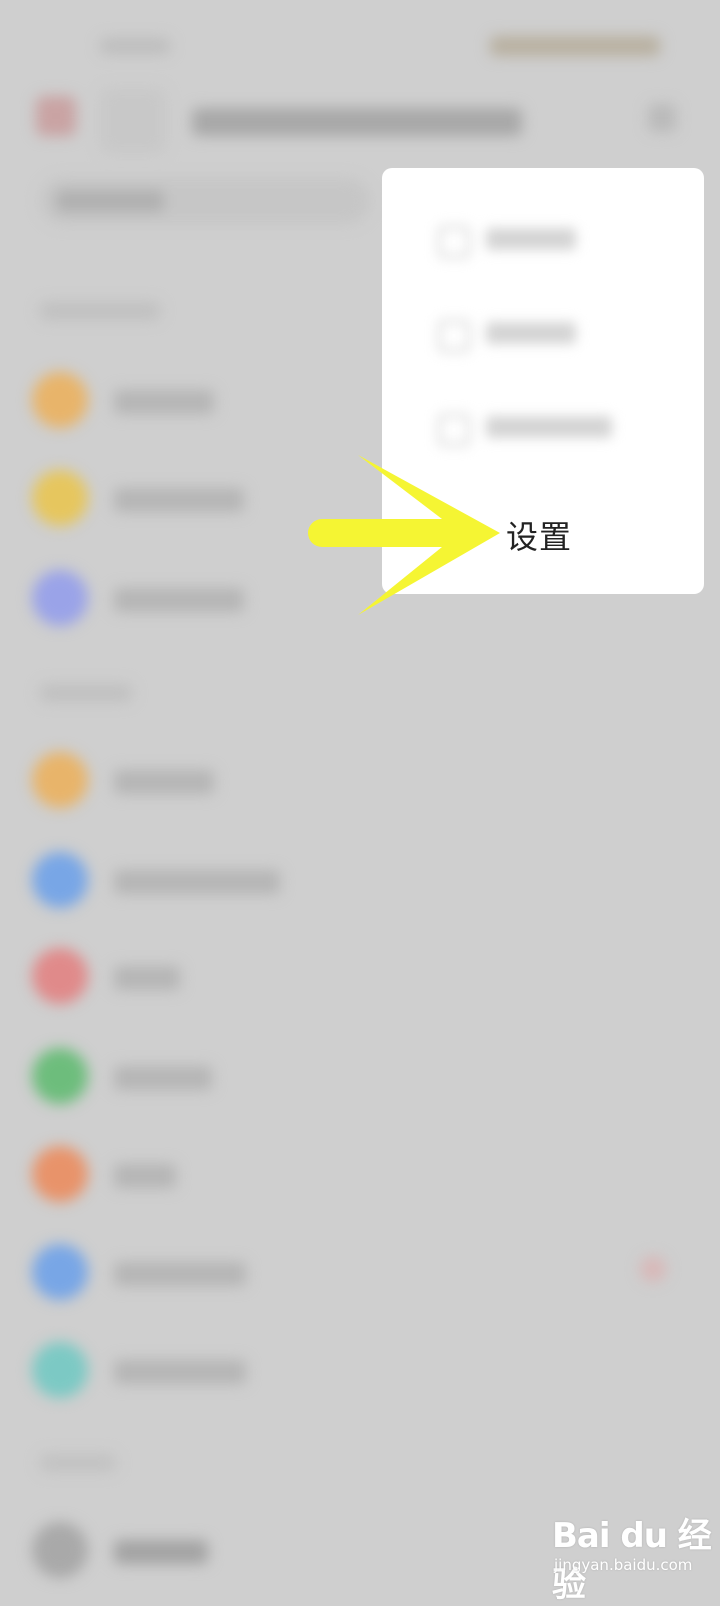 The width and height of the screenshot is (720, 1606). Describe the element at coordinates (133, 121) in the screenshot. I see `avatar` at that location.